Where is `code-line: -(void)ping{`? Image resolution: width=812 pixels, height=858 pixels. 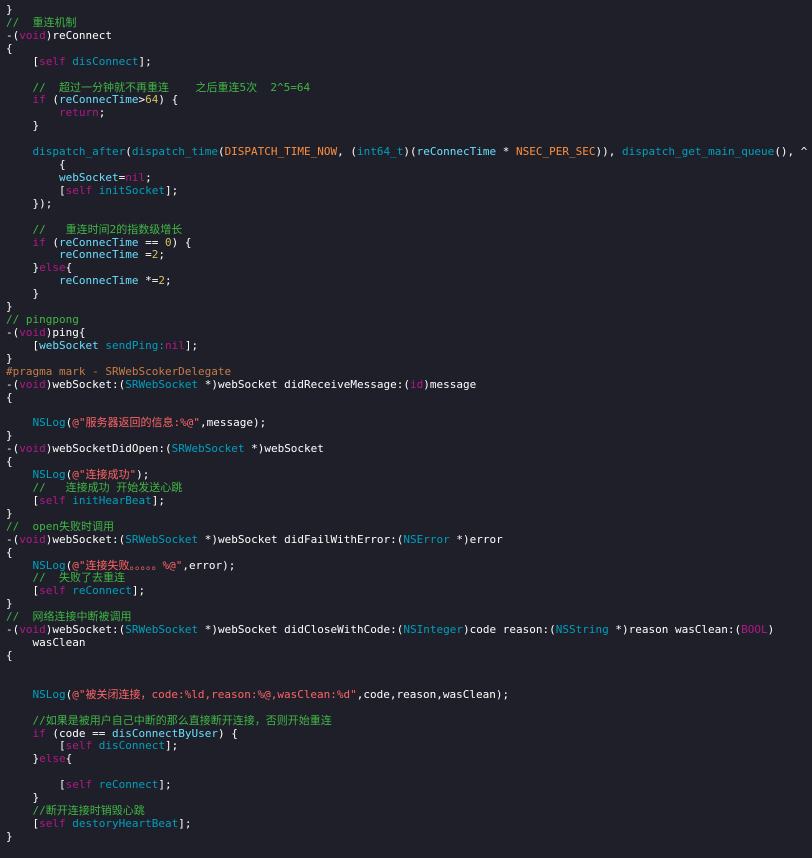
code-line: -(void)ping{ is located at coordinates (46, 332).